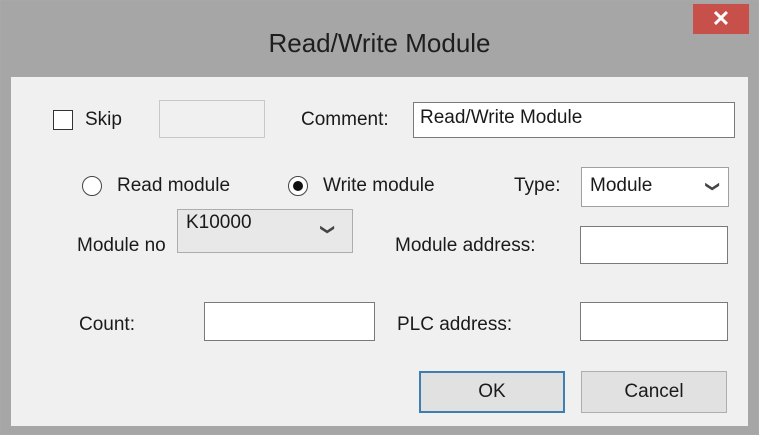  Describe the element at coordinates (655, 187) in the screenshot. I see `type-select: Module ❯` at that location.